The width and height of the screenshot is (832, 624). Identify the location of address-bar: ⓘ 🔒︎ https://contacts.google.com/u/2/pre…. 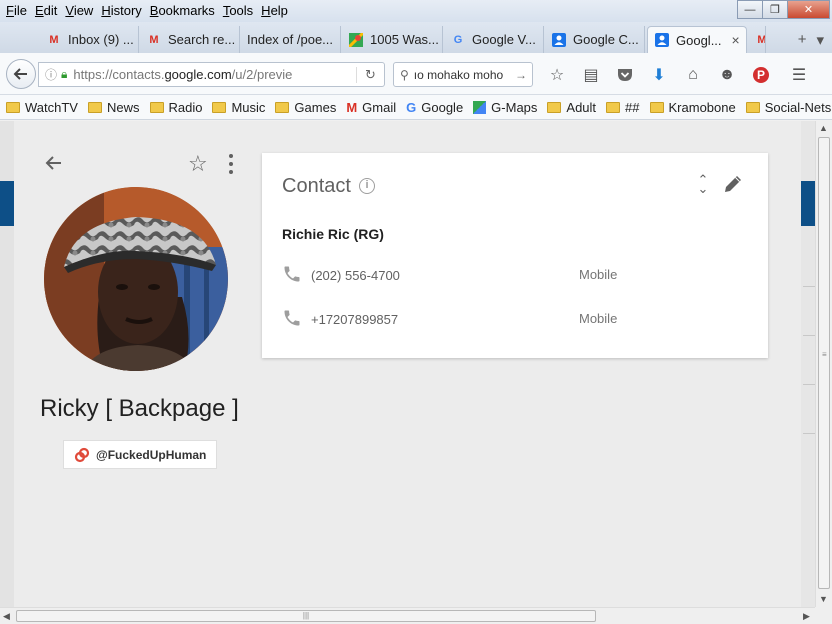
(211, 74).